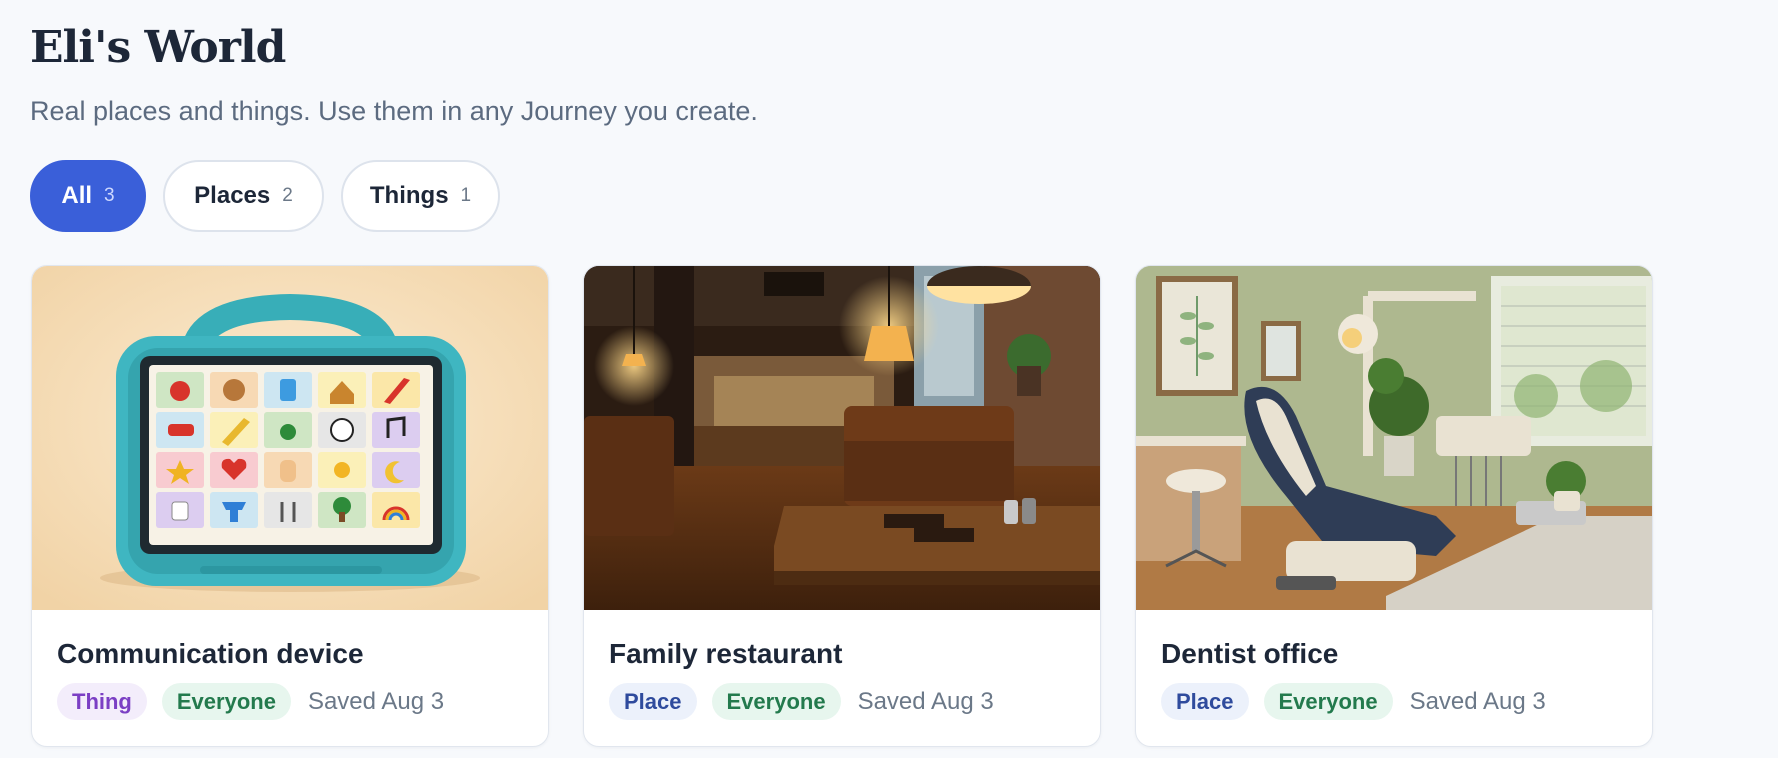 This screenshot has width=1778, height=758. Describe the element at coordinates (726, 653) in the screenshot. I see `card-title: Family restaurant` at that location.